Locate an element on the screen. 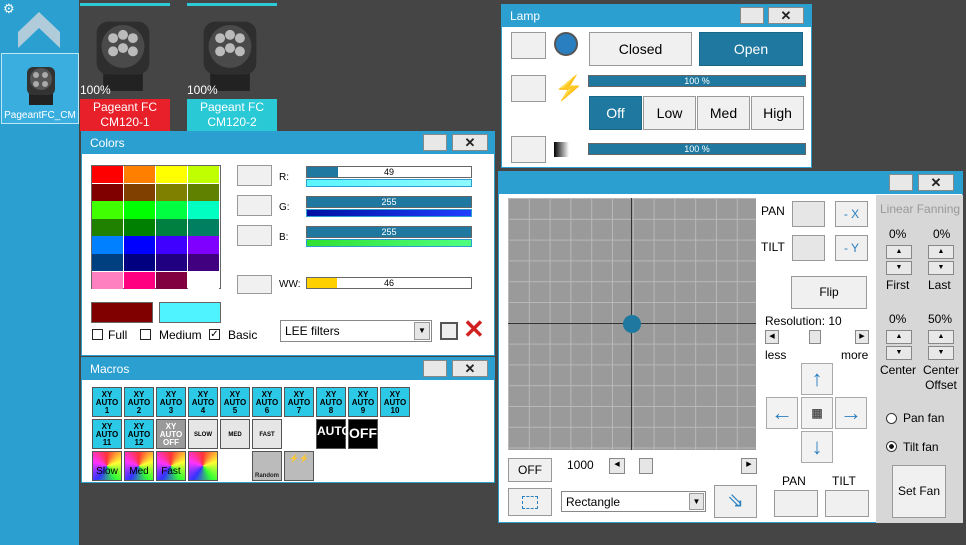  tilt-value-button is located at coordinates (847, 503).